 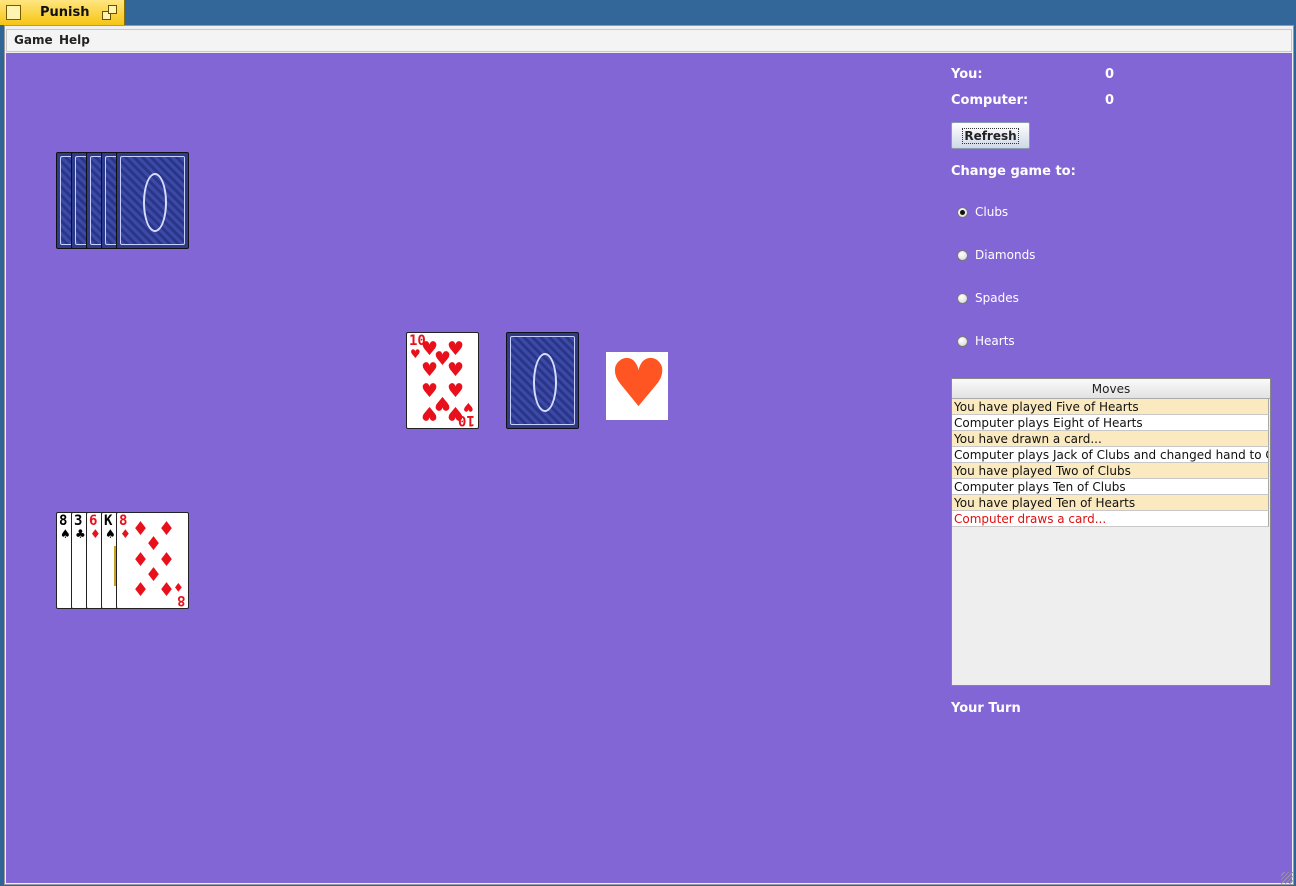 What do you see at coordinates (1287, 878) in the screenshot?
I see `resize-grip` at bounding box center [1287, 878].